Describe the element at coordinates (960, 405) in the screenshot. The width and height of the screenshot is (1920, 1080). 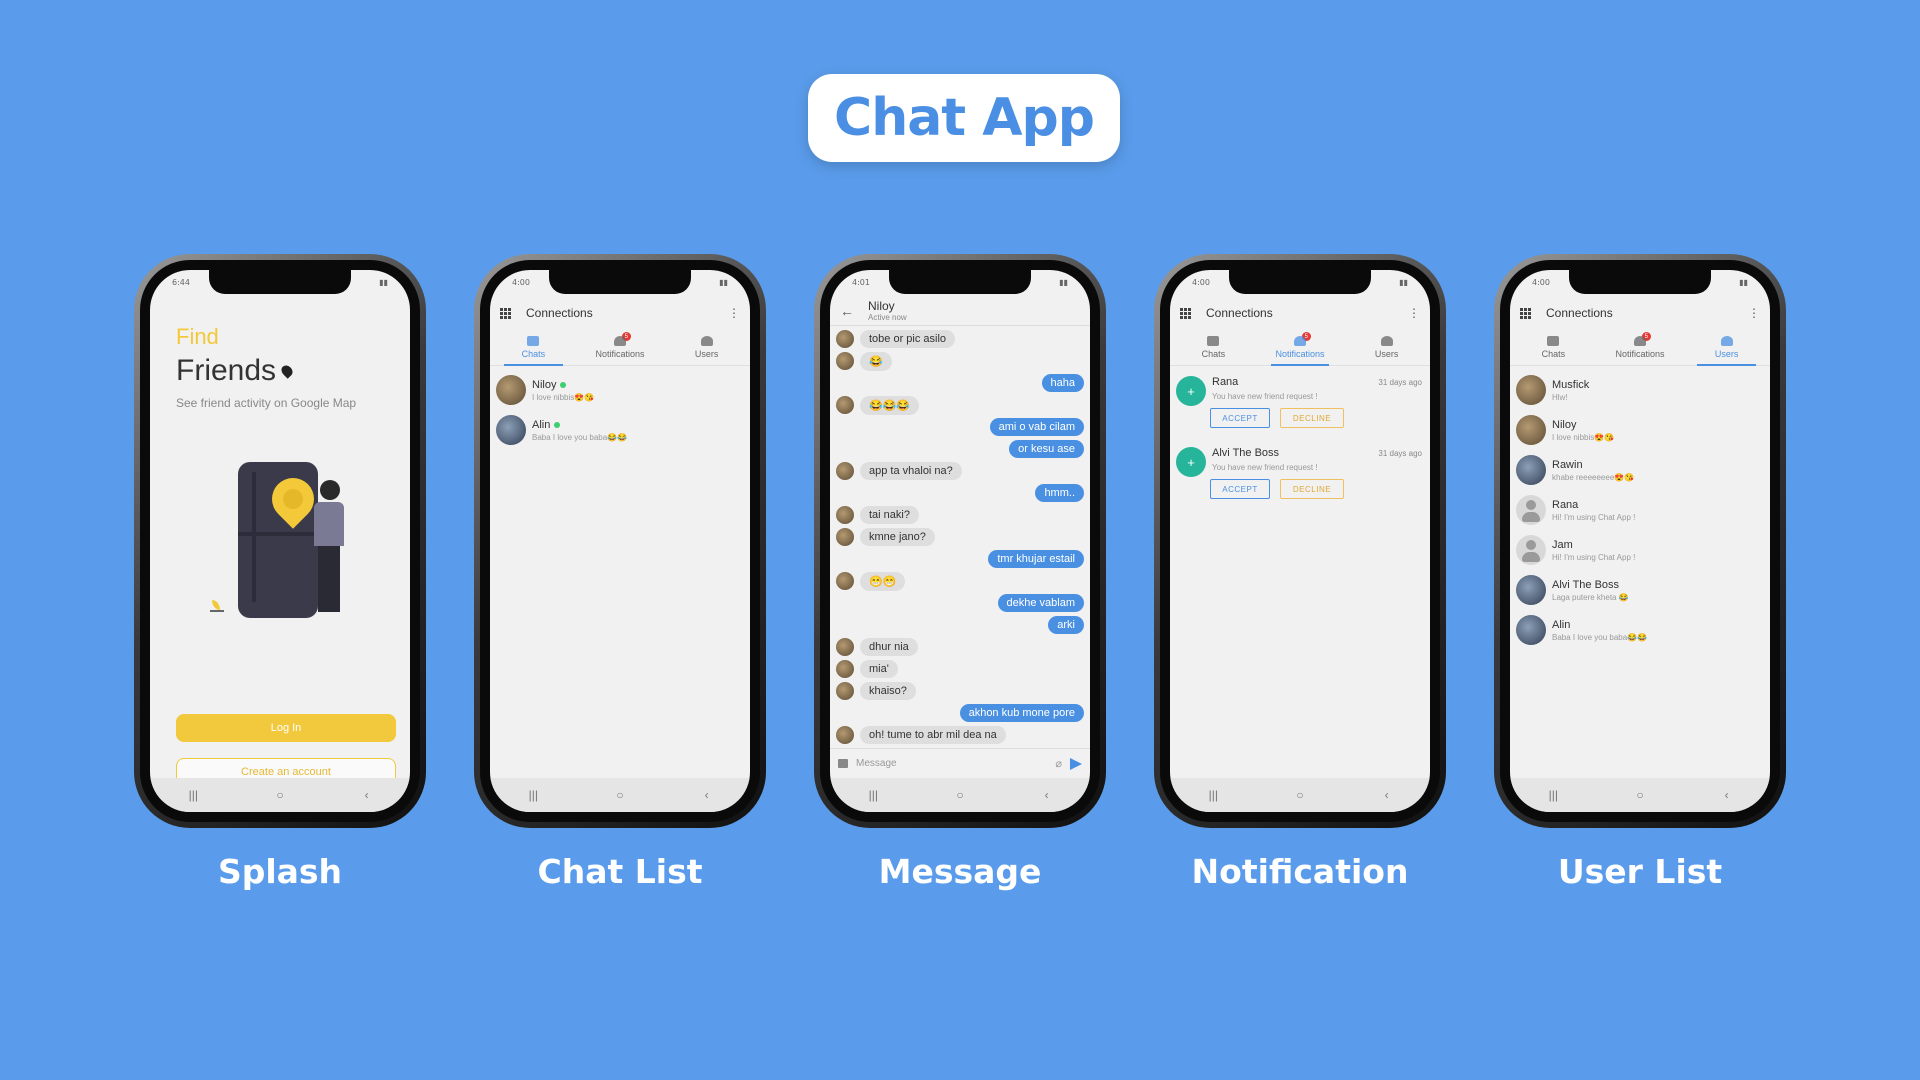
I see `incoming-message-row: 😂😂😂` at that location.